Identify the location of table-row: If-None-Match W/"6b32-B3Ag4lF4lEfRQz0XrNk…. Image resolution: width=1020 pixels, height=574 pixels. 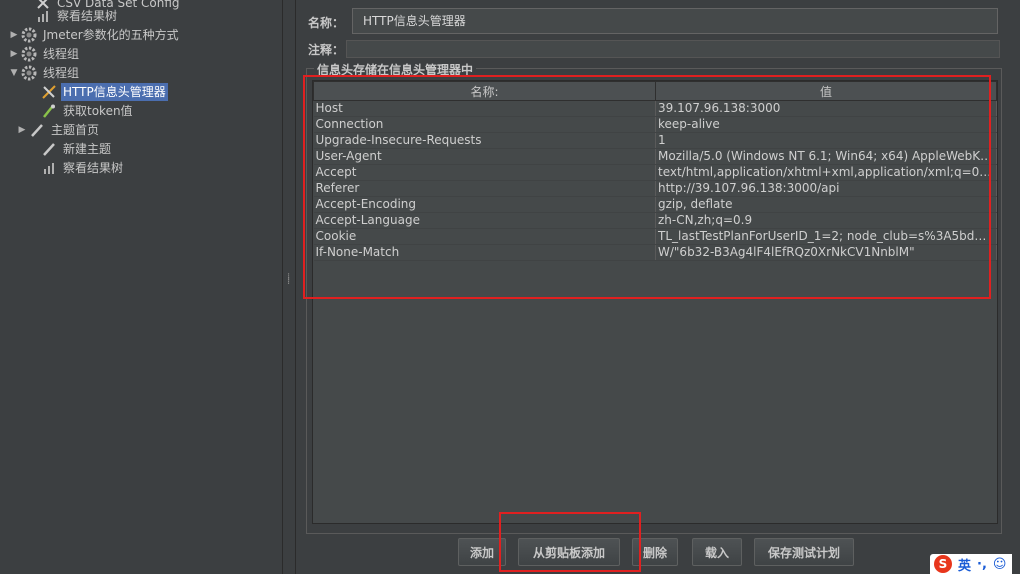
(655, 252).